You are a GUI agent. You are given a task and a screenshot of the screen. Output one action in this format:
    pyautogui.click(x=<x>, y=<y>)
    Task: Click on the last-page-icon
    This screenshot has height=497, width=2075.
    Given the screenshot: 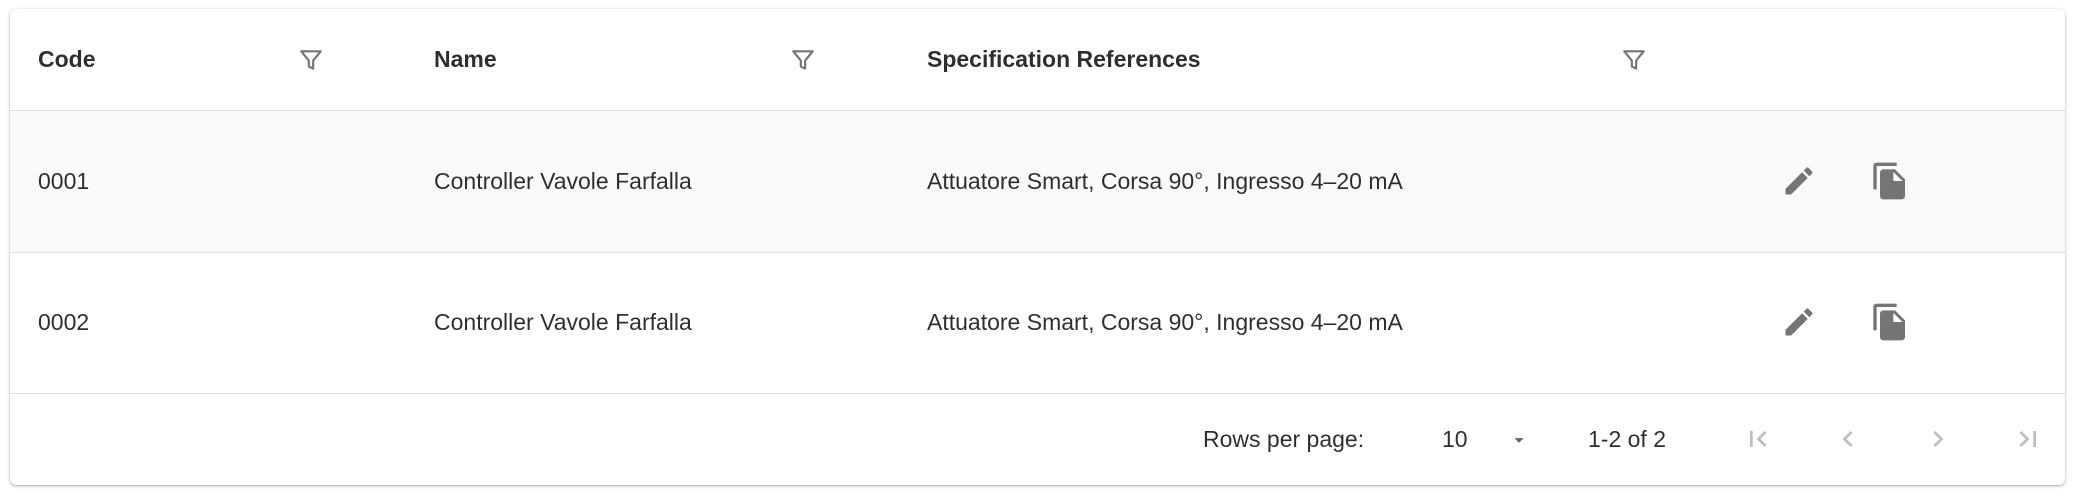 What is the action you would take?
    pyautogui.click(x=2027, y=439)
    